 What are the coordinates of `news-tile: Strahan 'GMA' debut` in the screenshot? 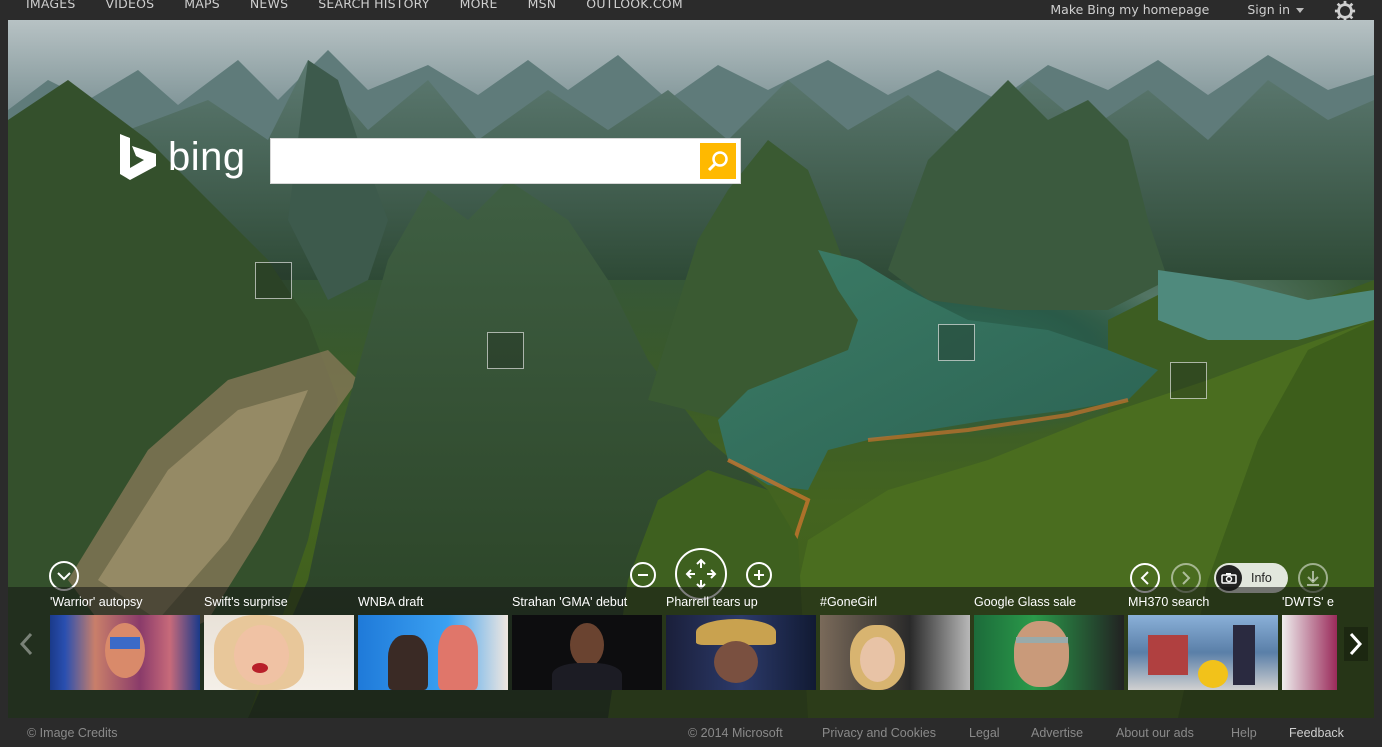 It's located at (587, 642).